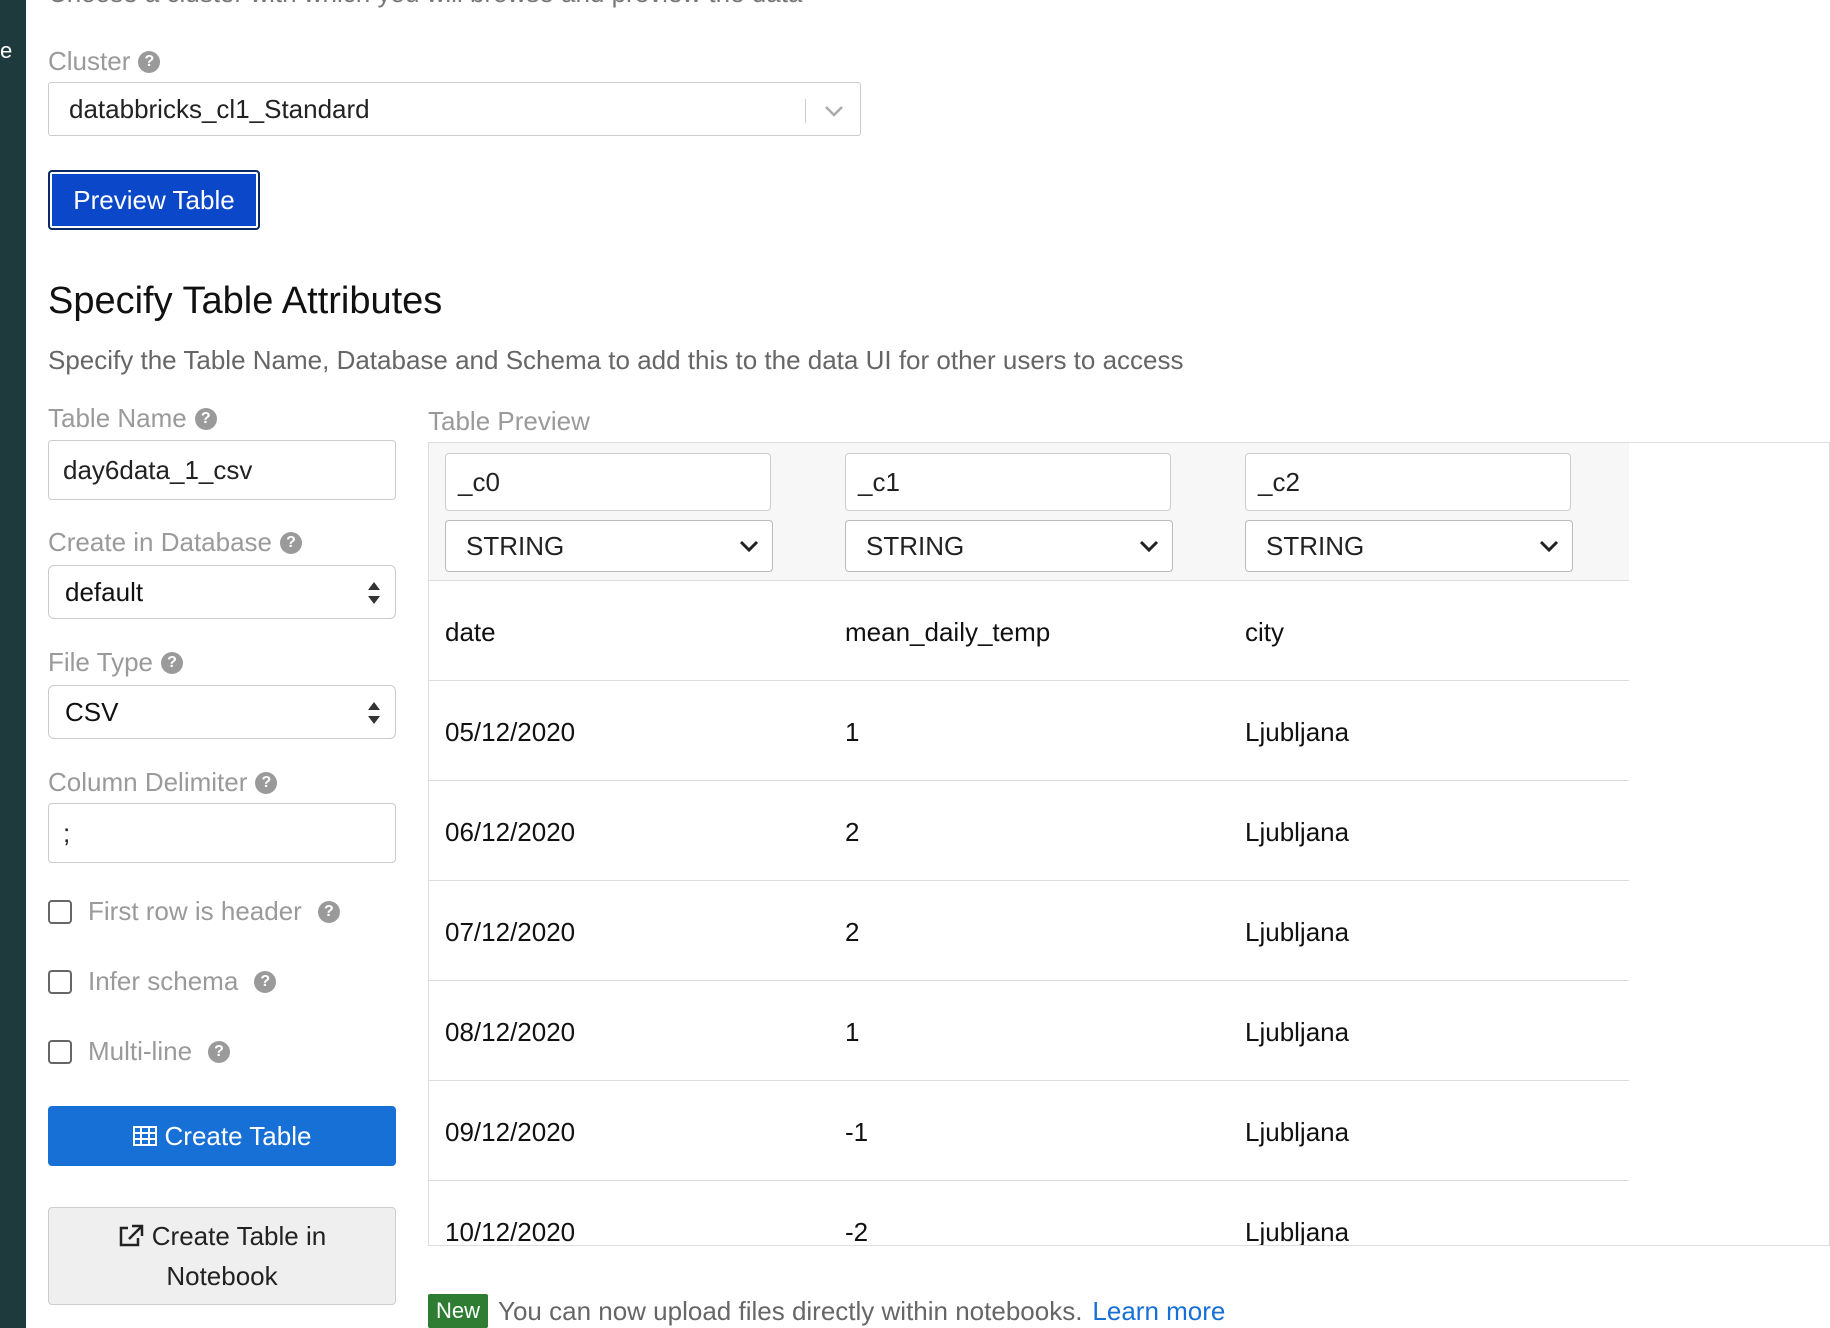 This screenshot has height=1328, width=1830. What do you see at coordinates (60, 981) in the screenshot?
I see `infer-schema-checkbox` at bounding box center [60, 981].